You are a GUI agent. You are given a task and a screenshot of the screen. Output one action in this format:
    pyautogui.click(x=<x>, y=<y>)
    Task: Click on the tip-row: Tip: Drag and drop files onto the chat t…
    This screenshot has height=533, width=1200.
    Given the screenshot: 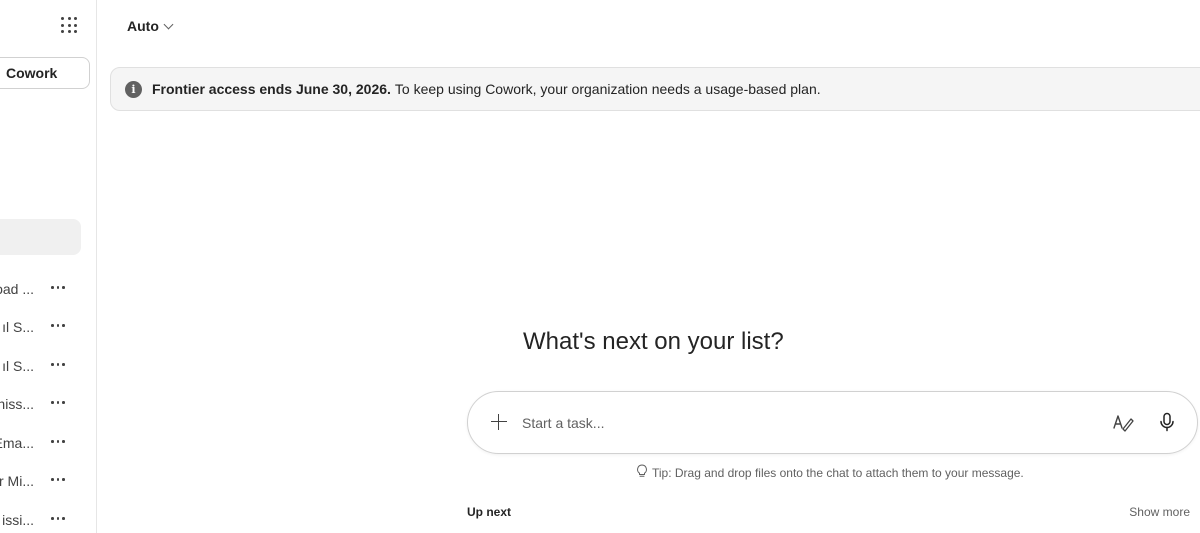 What is the action you would take?
    pyautogui.click(x=830, y=473)
    